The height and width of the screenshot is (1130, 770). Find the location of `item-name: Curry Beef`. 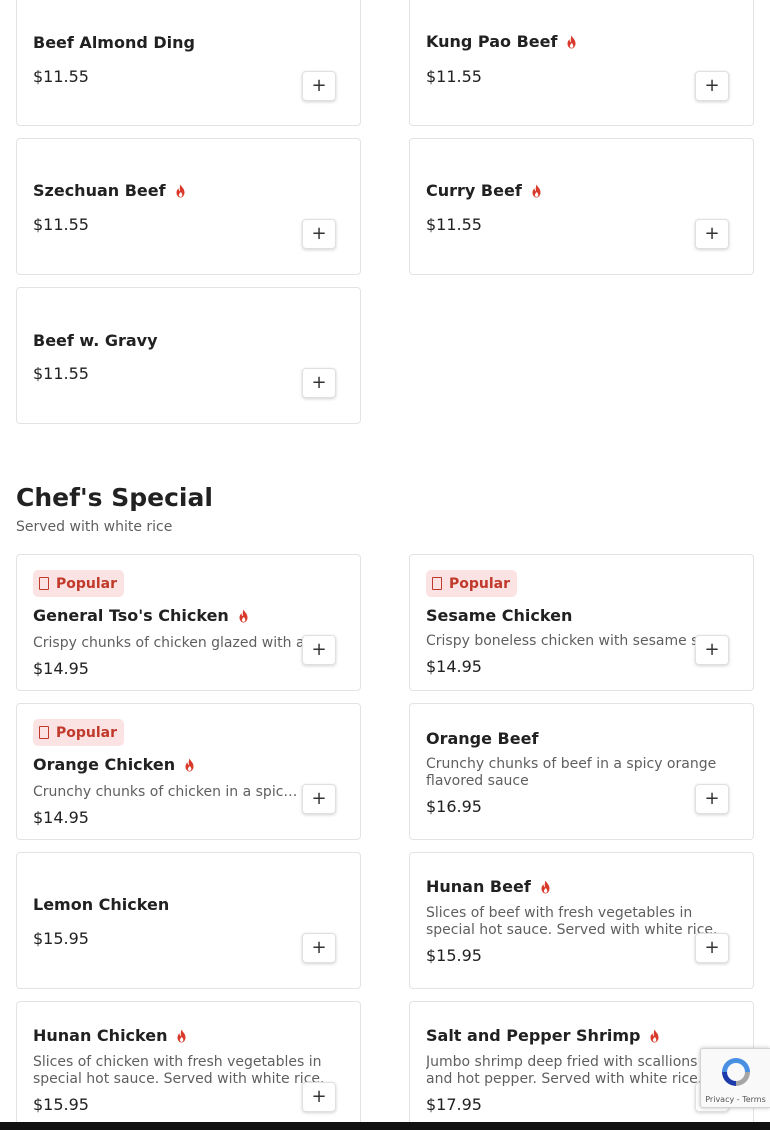

item-name: Curry Beef is located at coordinates (484, 190).